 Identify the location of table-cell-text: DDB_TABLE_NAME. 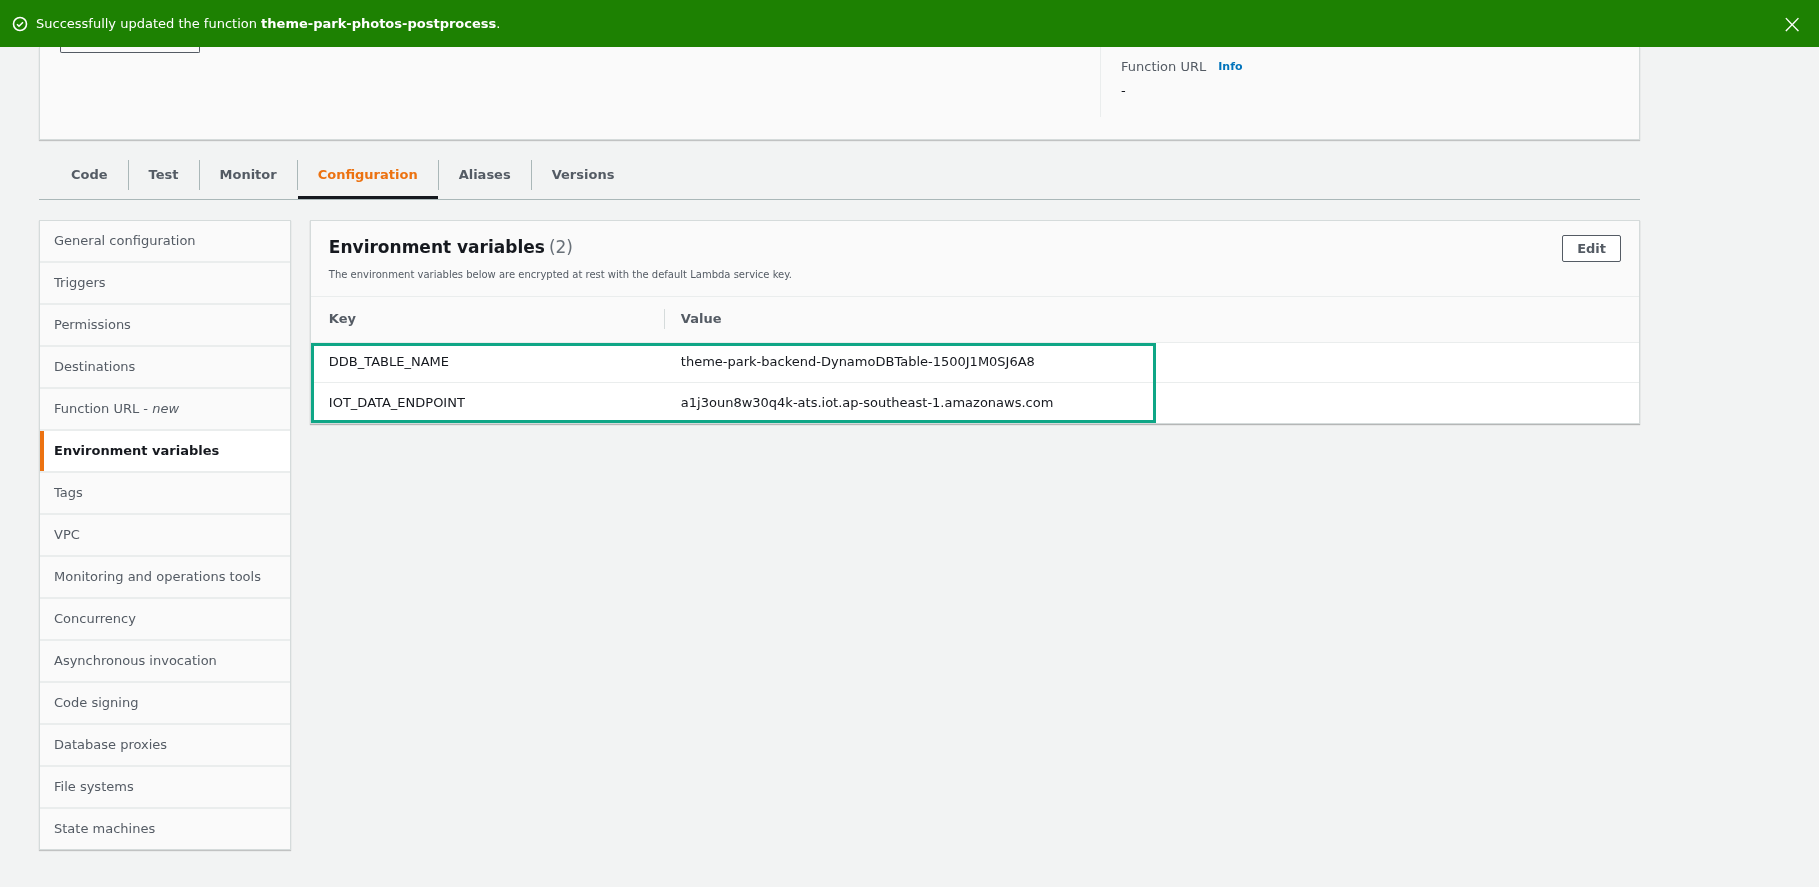
(389, 362).